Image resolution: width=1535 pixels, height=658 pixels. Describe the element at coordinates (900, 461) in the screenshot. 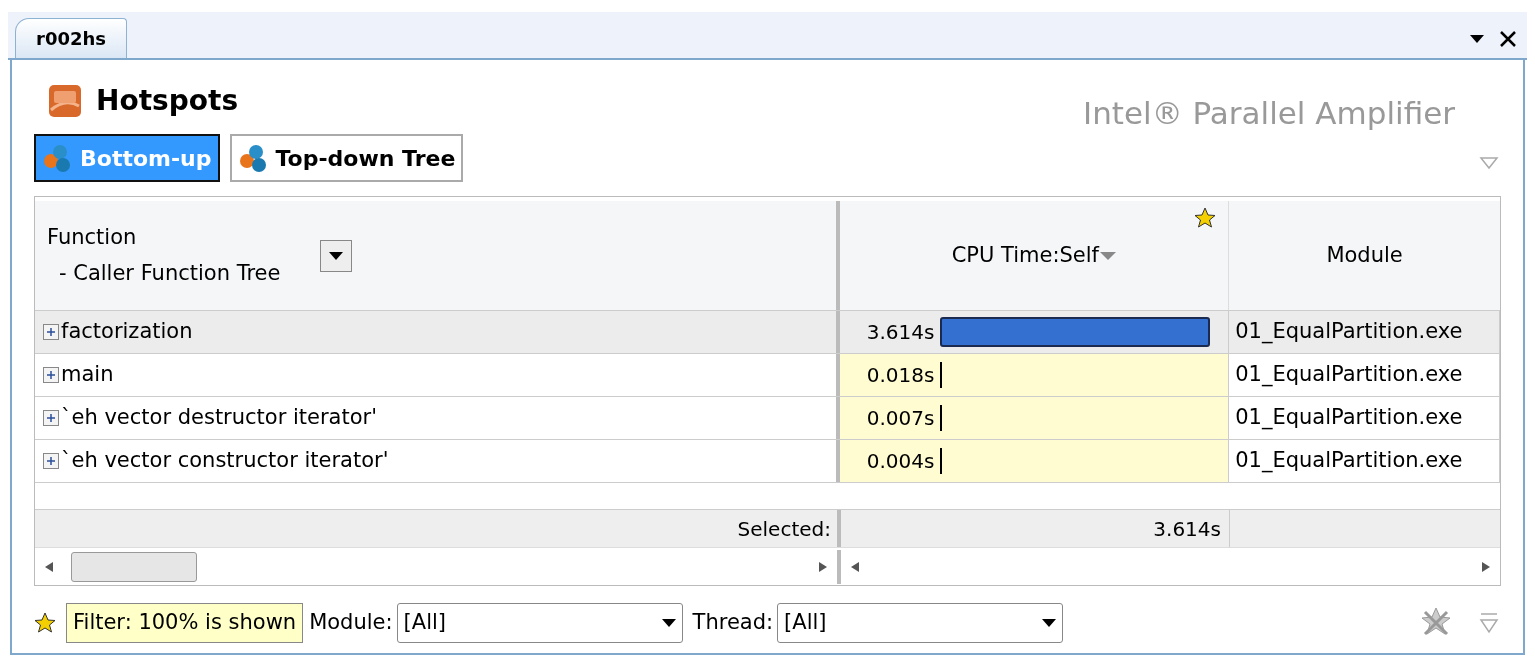

I see `cpu-time-value: 0.004s` at that location.